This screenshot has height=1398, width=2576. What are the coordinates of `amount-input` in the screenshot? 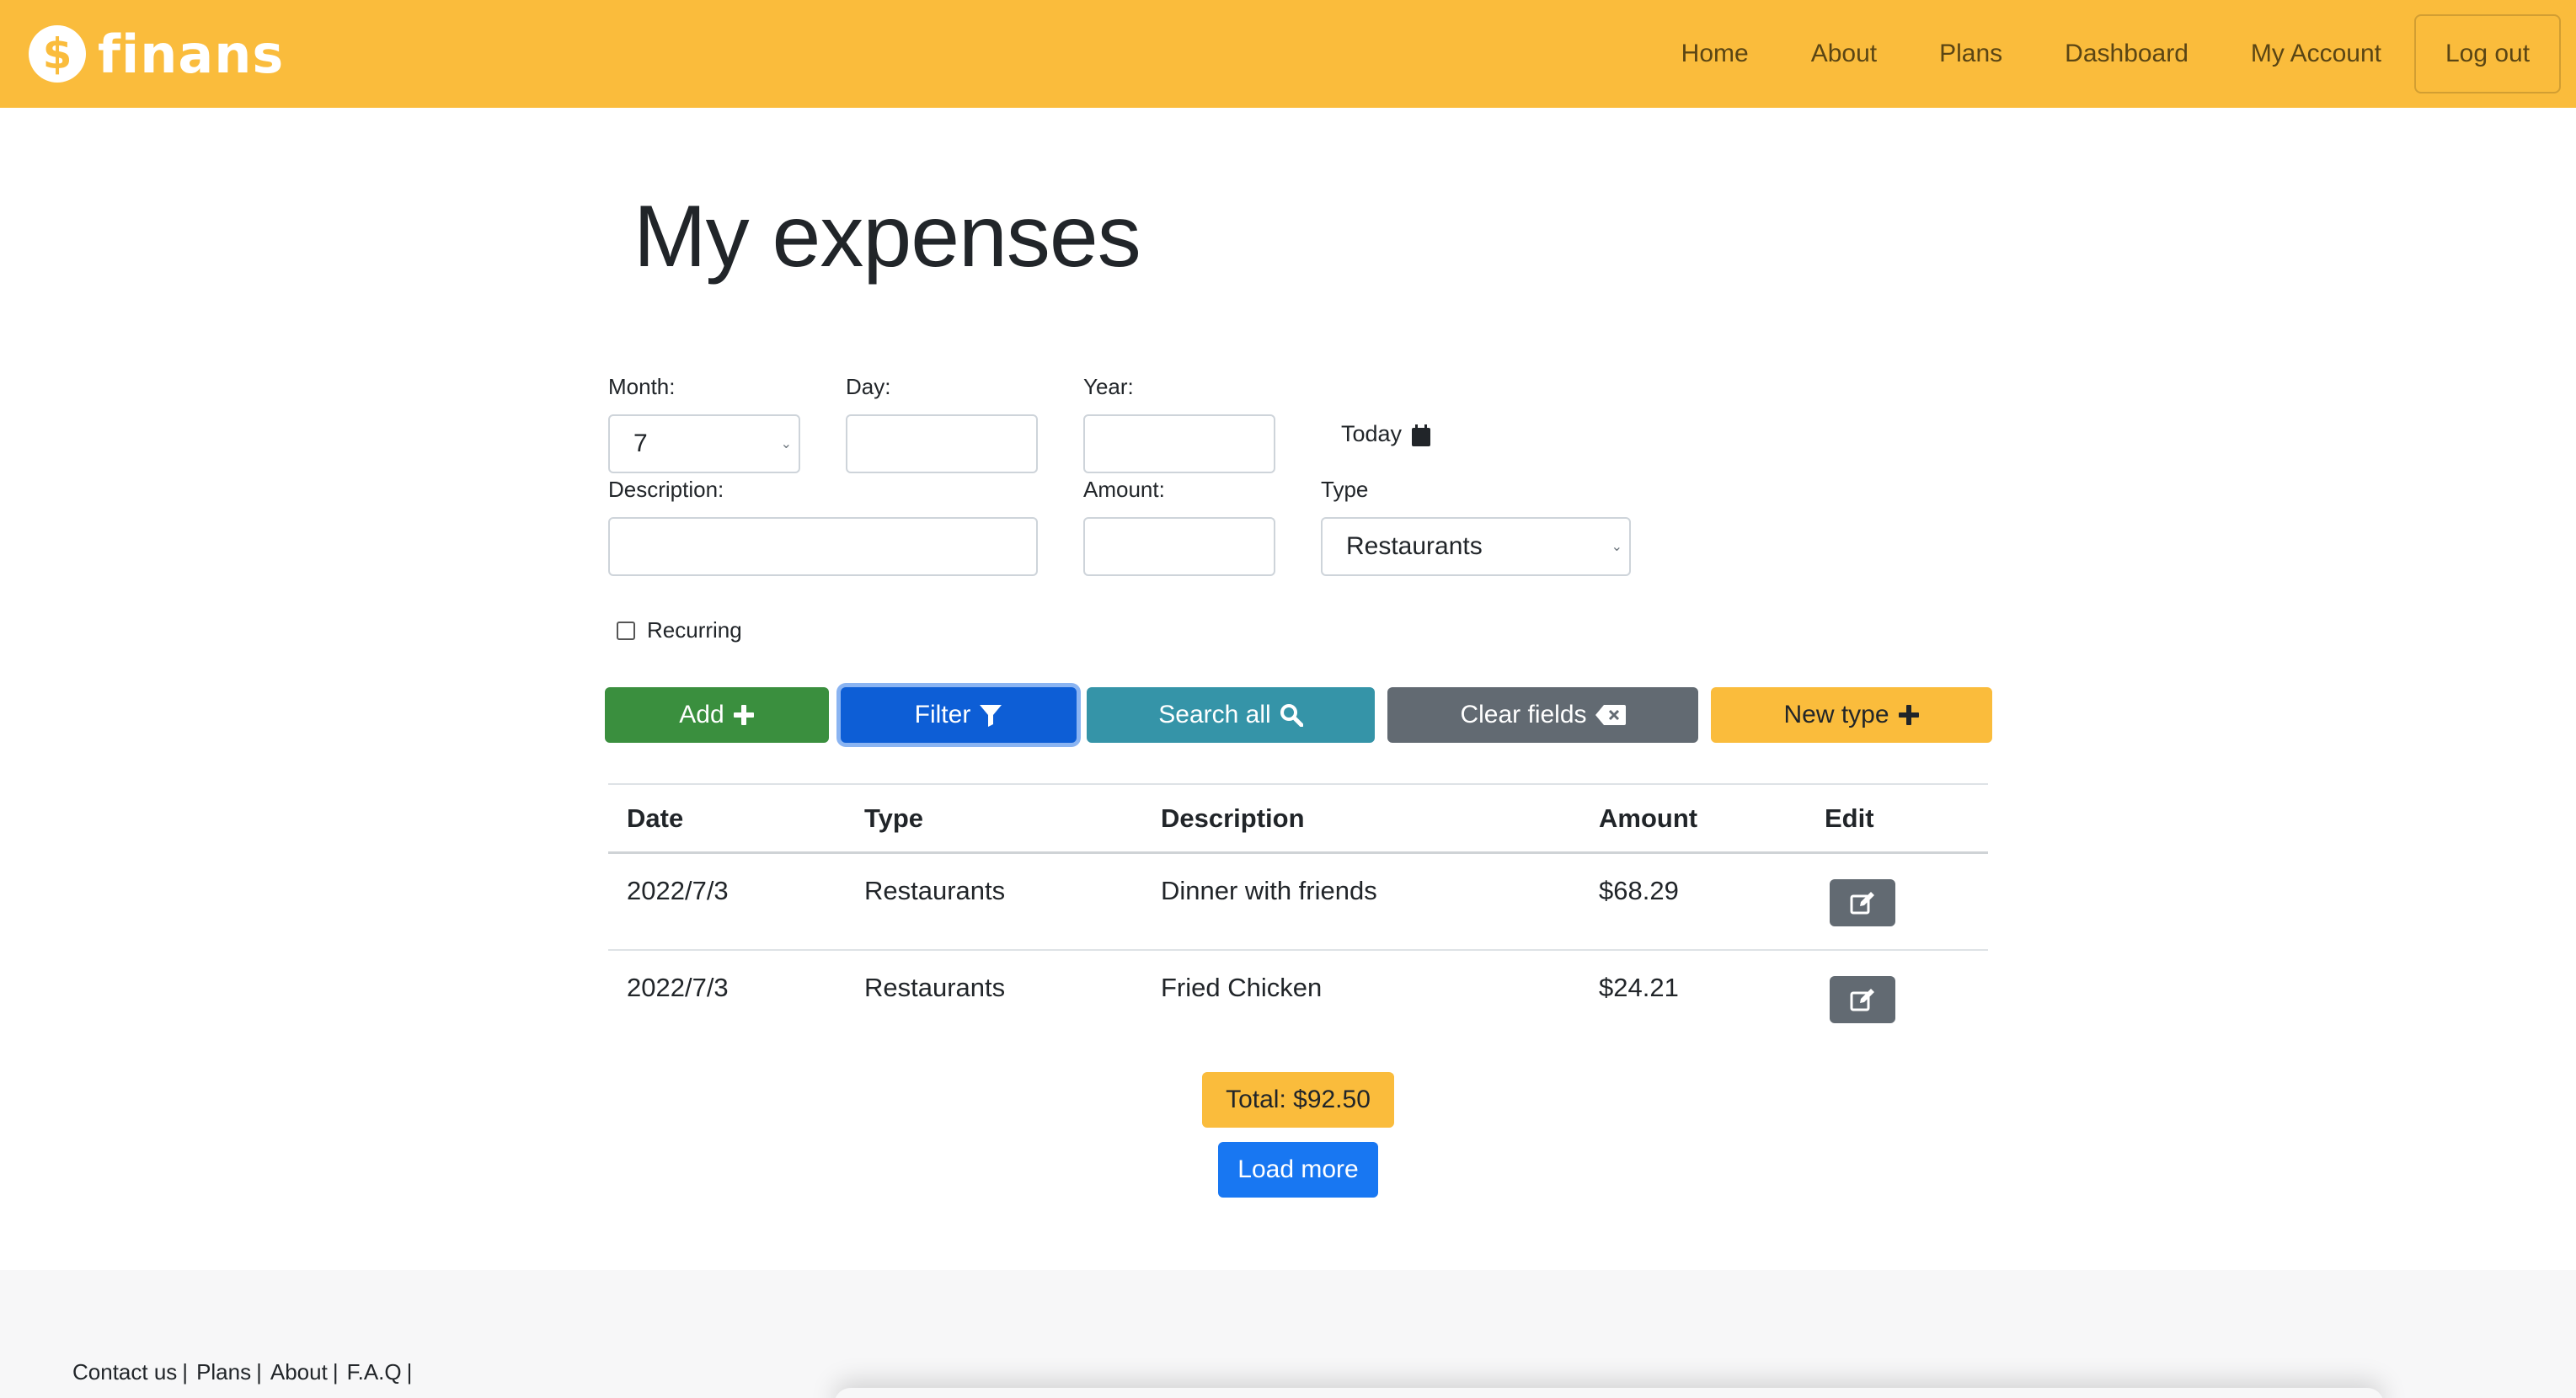 It's located at (1179, 546).